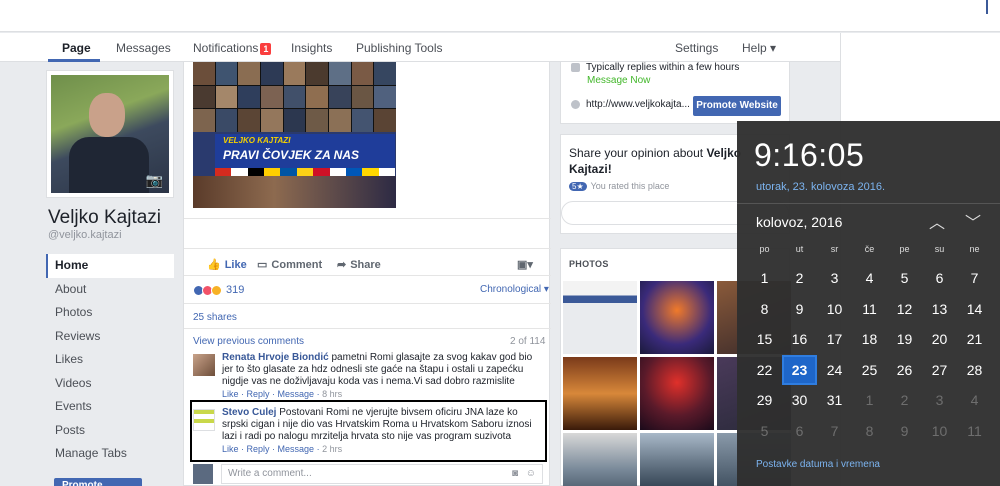 This screenshot has height=486, width=1000. Describe the element at coordinates (311, 48) in the screenshot. I see `tab-insights: Insights` at that location.